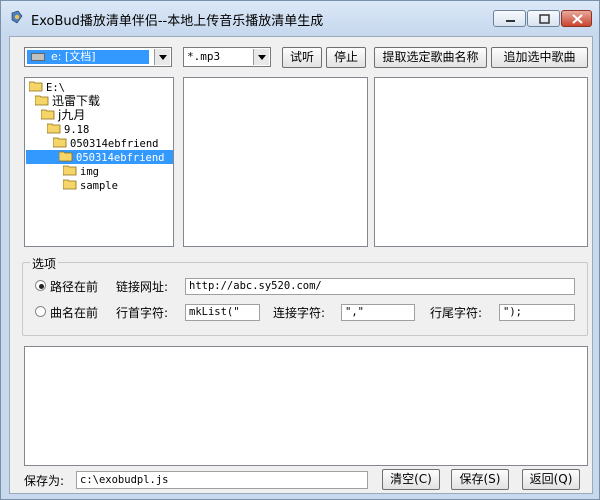 The height and width of the screenshot is (500, 600). Describe the element at coordinates (539, 57) in the screenshot. I see `append-selected-button: 追加选中歌曲` at that location.